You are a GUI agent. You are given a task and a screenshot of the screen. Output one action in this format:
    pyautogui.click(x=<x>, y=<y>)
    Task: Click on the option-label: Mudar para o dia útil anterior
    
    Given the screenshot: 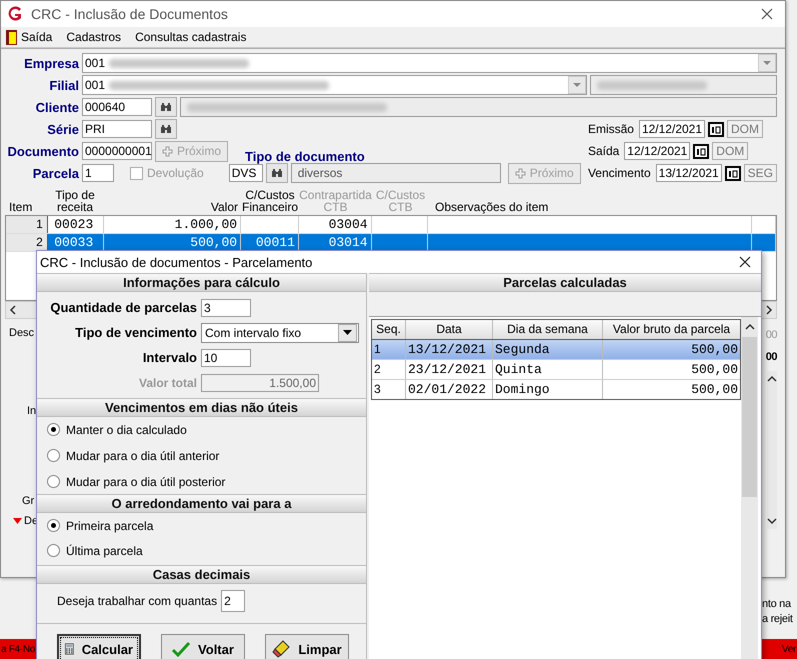 What is the action you would take?
    pyautogui.click(x=143, y=455)
    